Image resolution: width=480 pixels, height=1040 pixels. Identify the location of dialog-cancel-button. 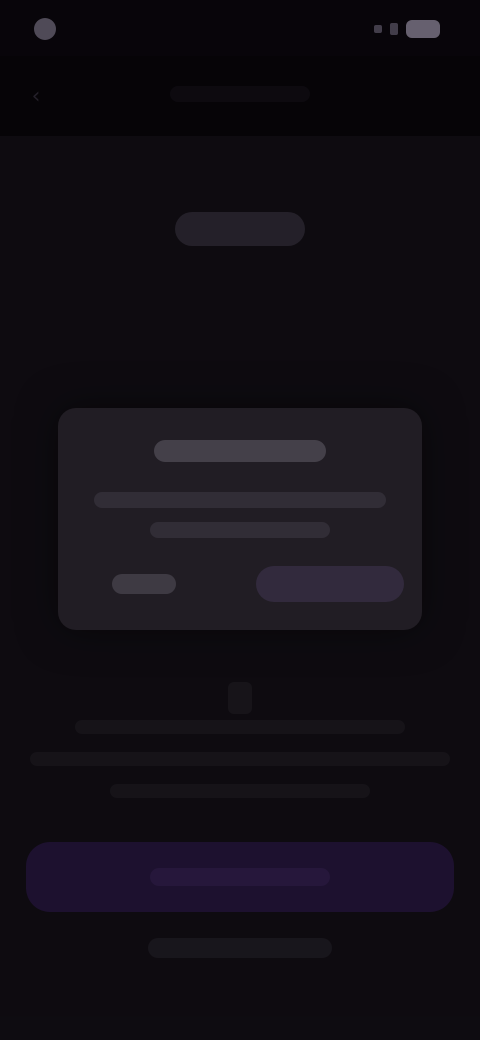
(144, 584).